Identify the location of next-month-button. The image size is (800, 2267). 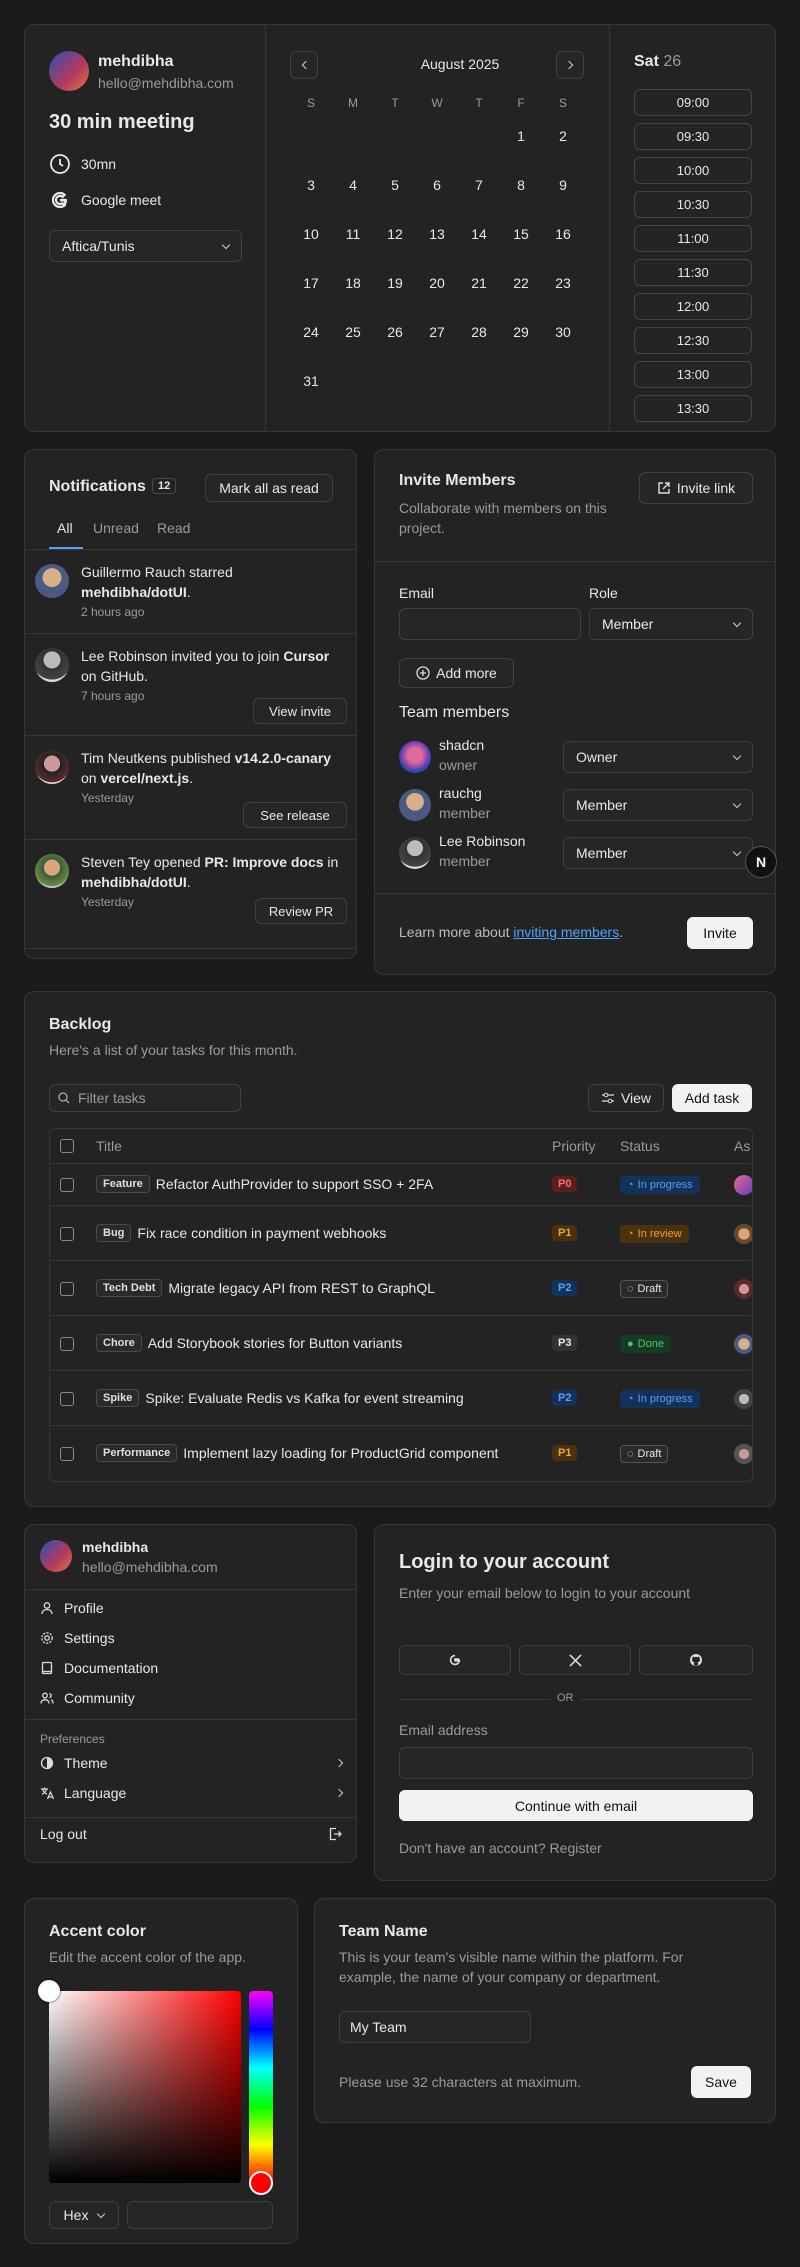
(570, 65).